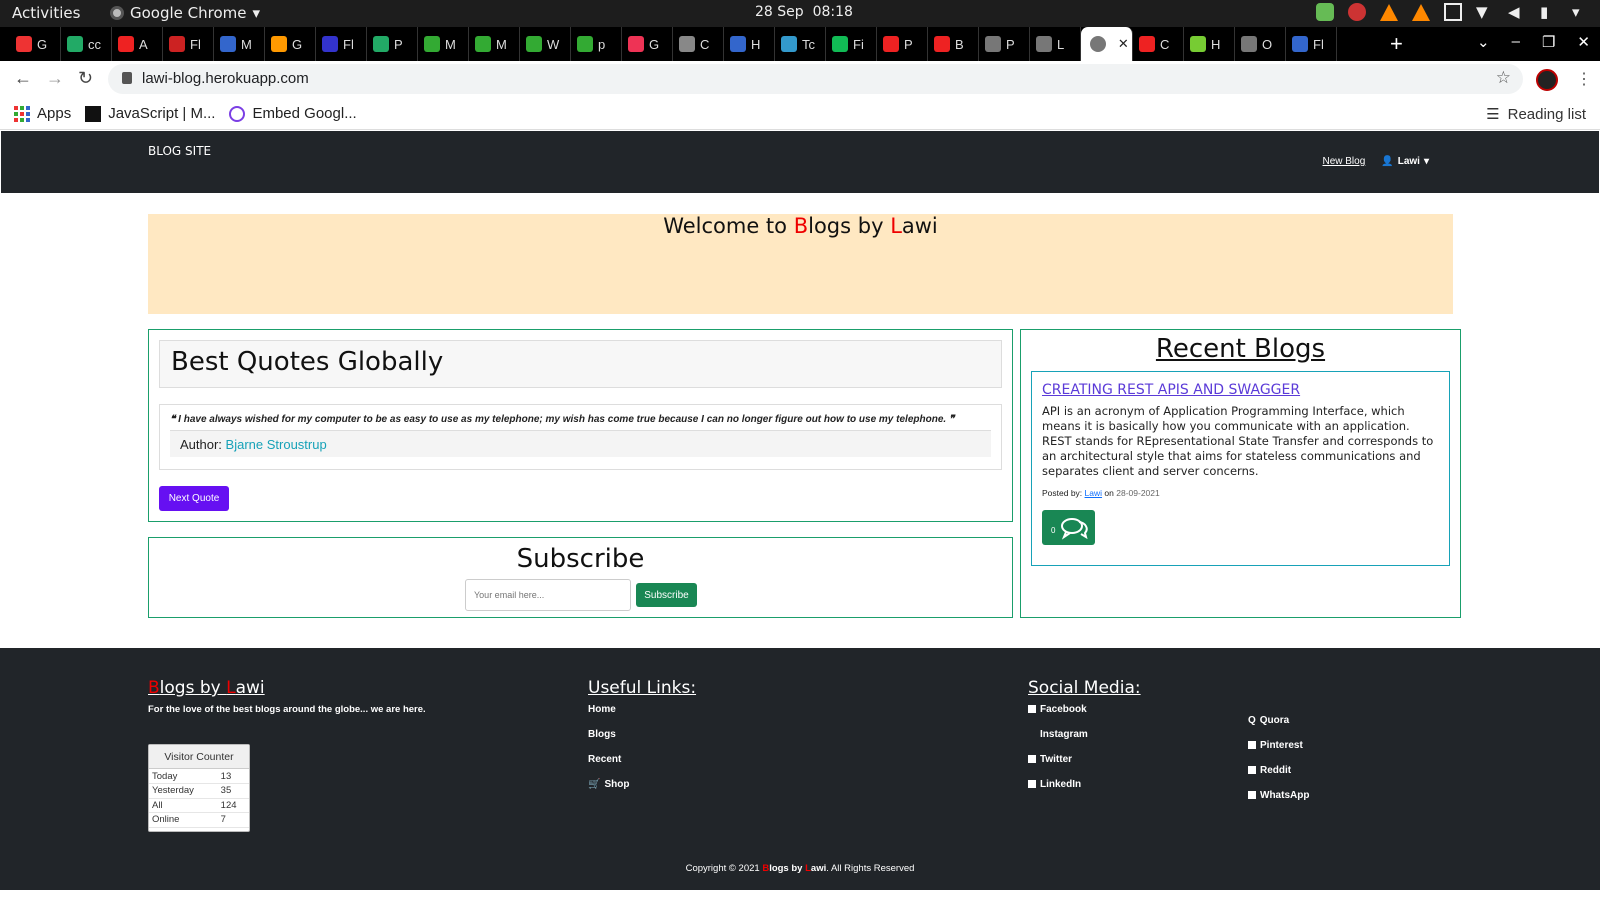 The width and height of the screenshot is (1600, 900). Describe the element at coordinates (1483, 42) in the screenshot. I see `tab-search-icon: ⌄` at that location.